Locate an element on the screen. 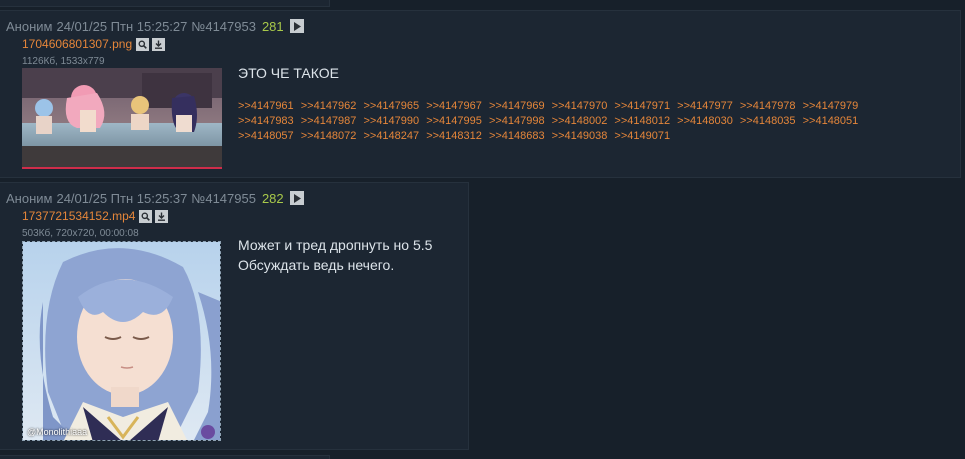 This screenshot has width=965, height=459. file-line: 1737721534152.mp4 is located at coordinates (96, 216).